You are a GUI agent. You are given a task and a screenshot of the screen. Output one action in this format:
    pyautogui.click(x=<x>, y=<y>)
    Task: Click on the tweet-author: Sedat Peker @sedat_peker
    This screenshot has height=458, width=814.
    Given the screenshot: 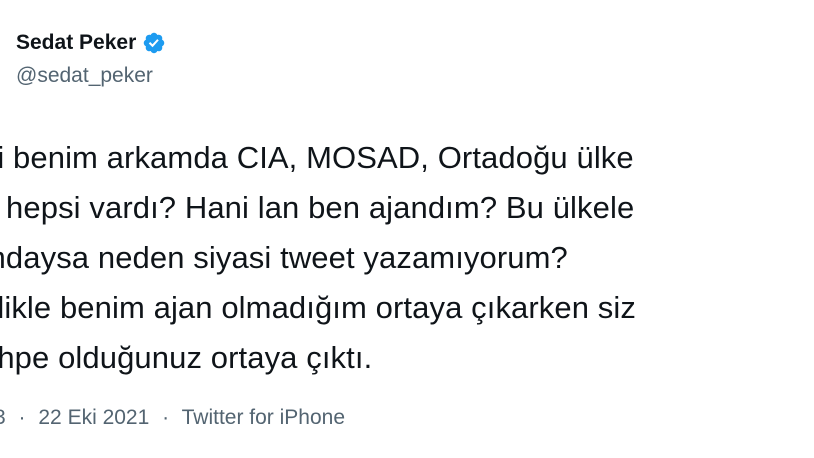 What is the action you would take?
    pyautogui.click(x=91, y=58)
    